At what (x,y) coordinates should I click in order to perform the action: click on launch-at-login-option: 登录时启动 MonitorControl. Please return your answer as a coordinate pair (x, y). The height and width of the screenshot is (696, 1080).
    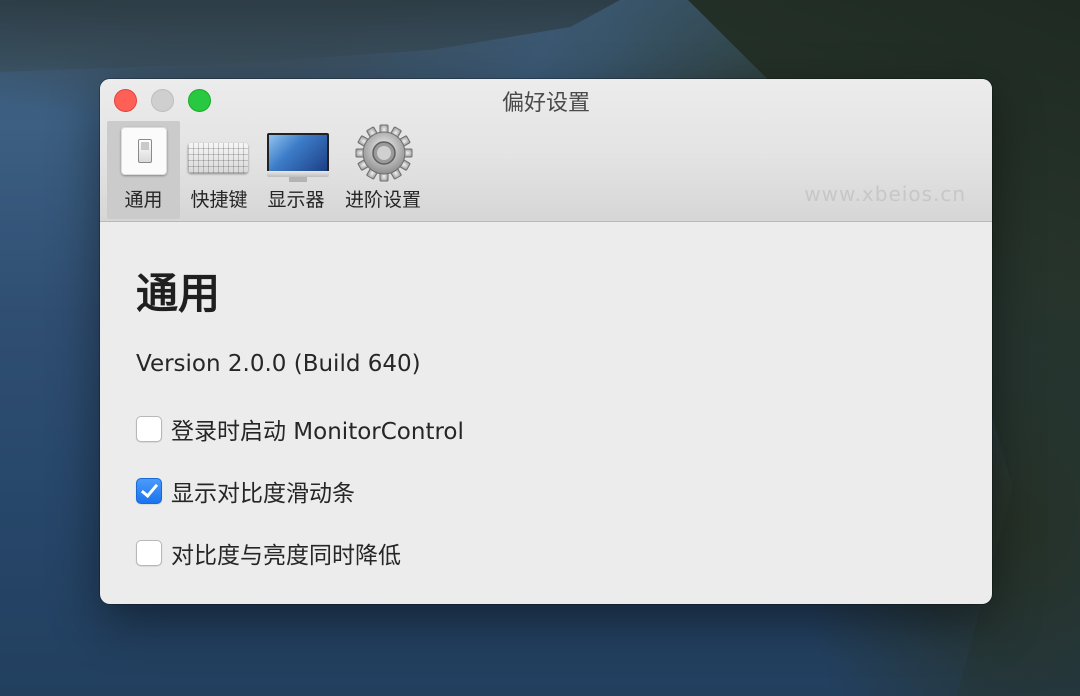
    Looking at the image, I should click on (300, 429).